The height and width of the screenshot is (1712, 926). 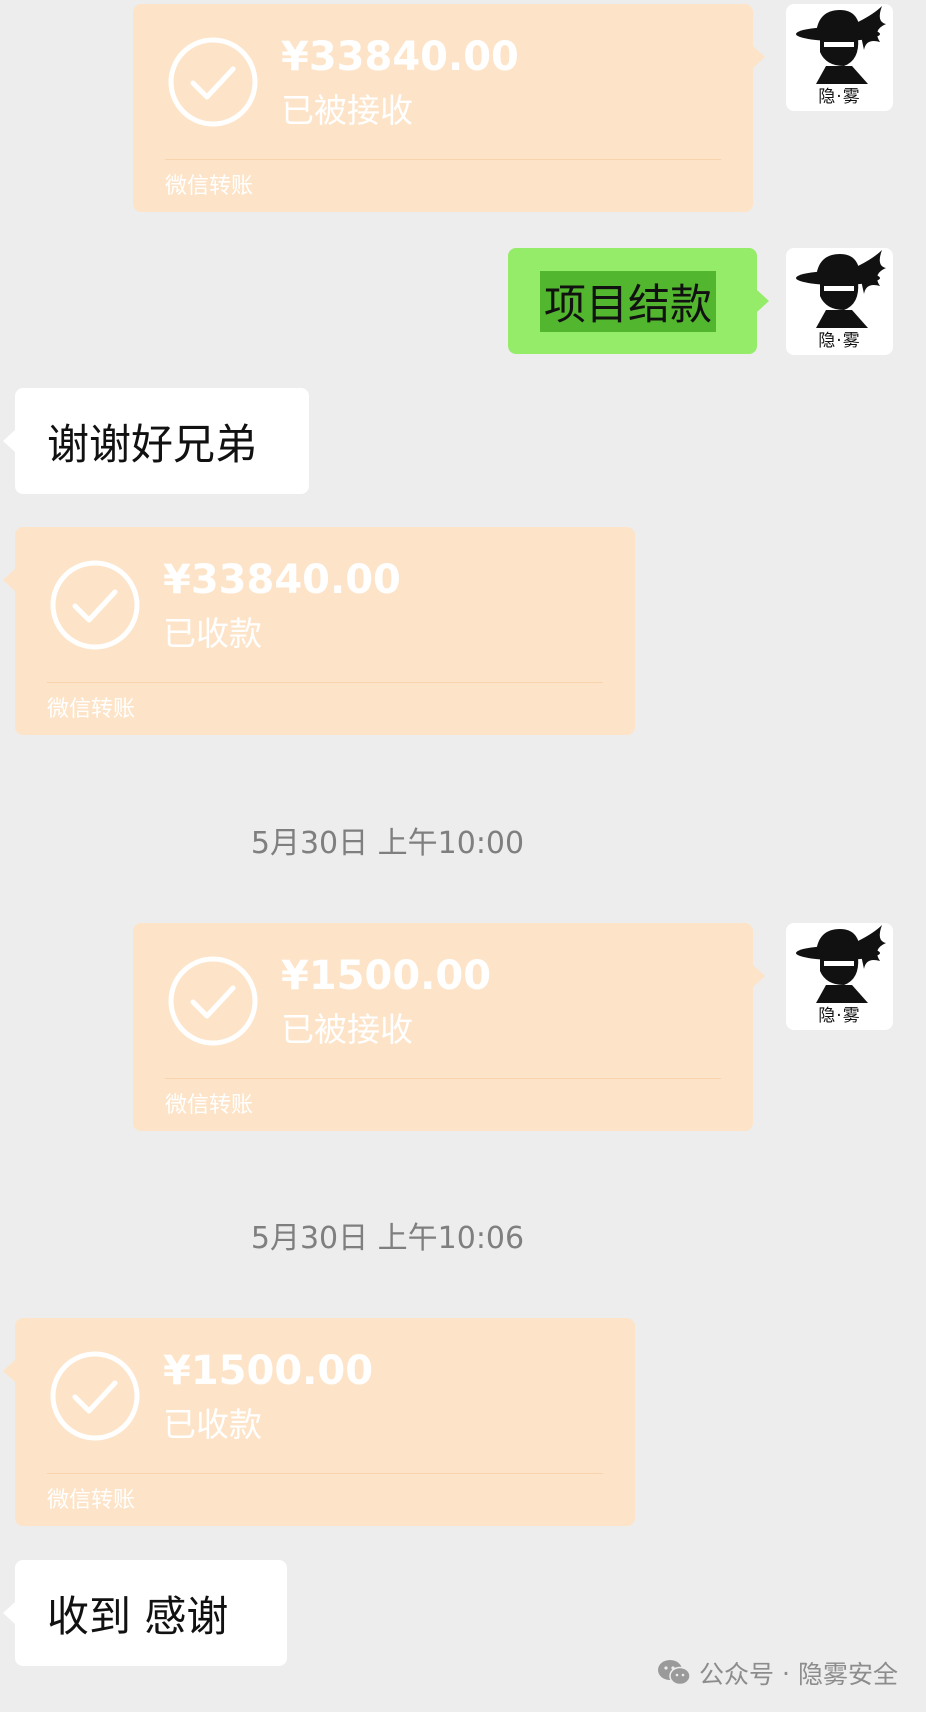 What do you see at coordinates (387, 843) in the screenshot?
I see `message-timestamp: 5月30日 上午10:00` at bounding box center [387, 843].